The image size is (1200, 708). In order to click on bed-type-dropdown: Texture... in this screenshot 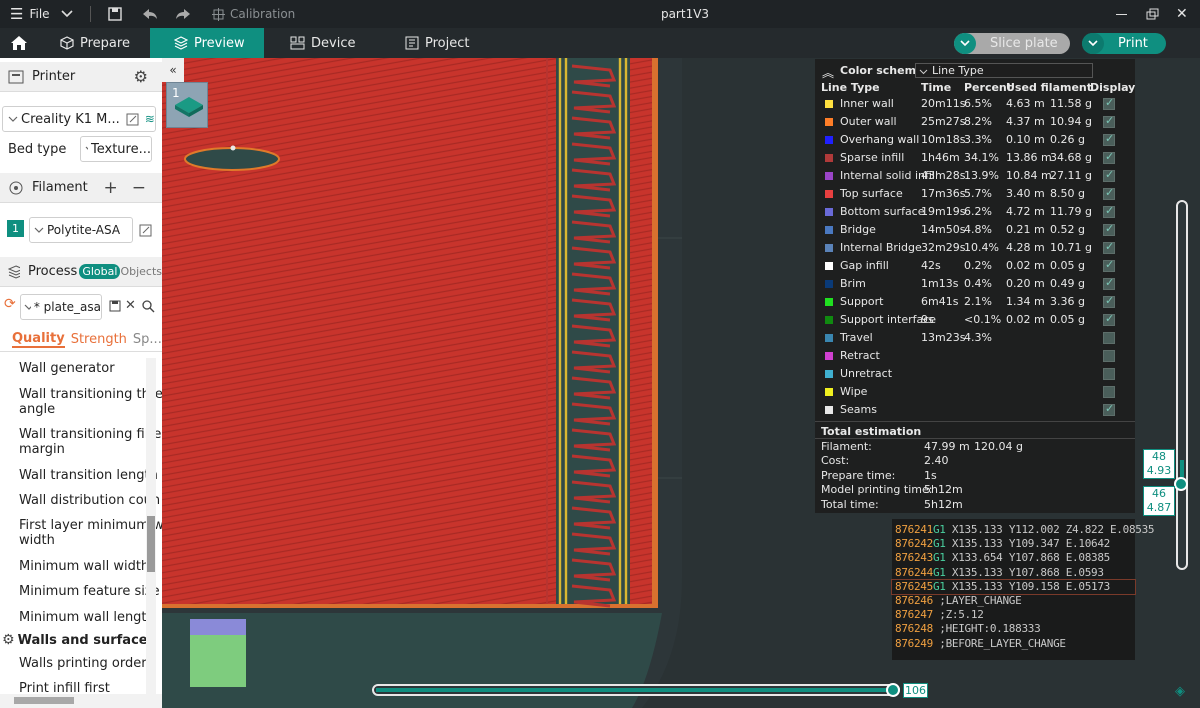, I will do `click(116, 149)`.